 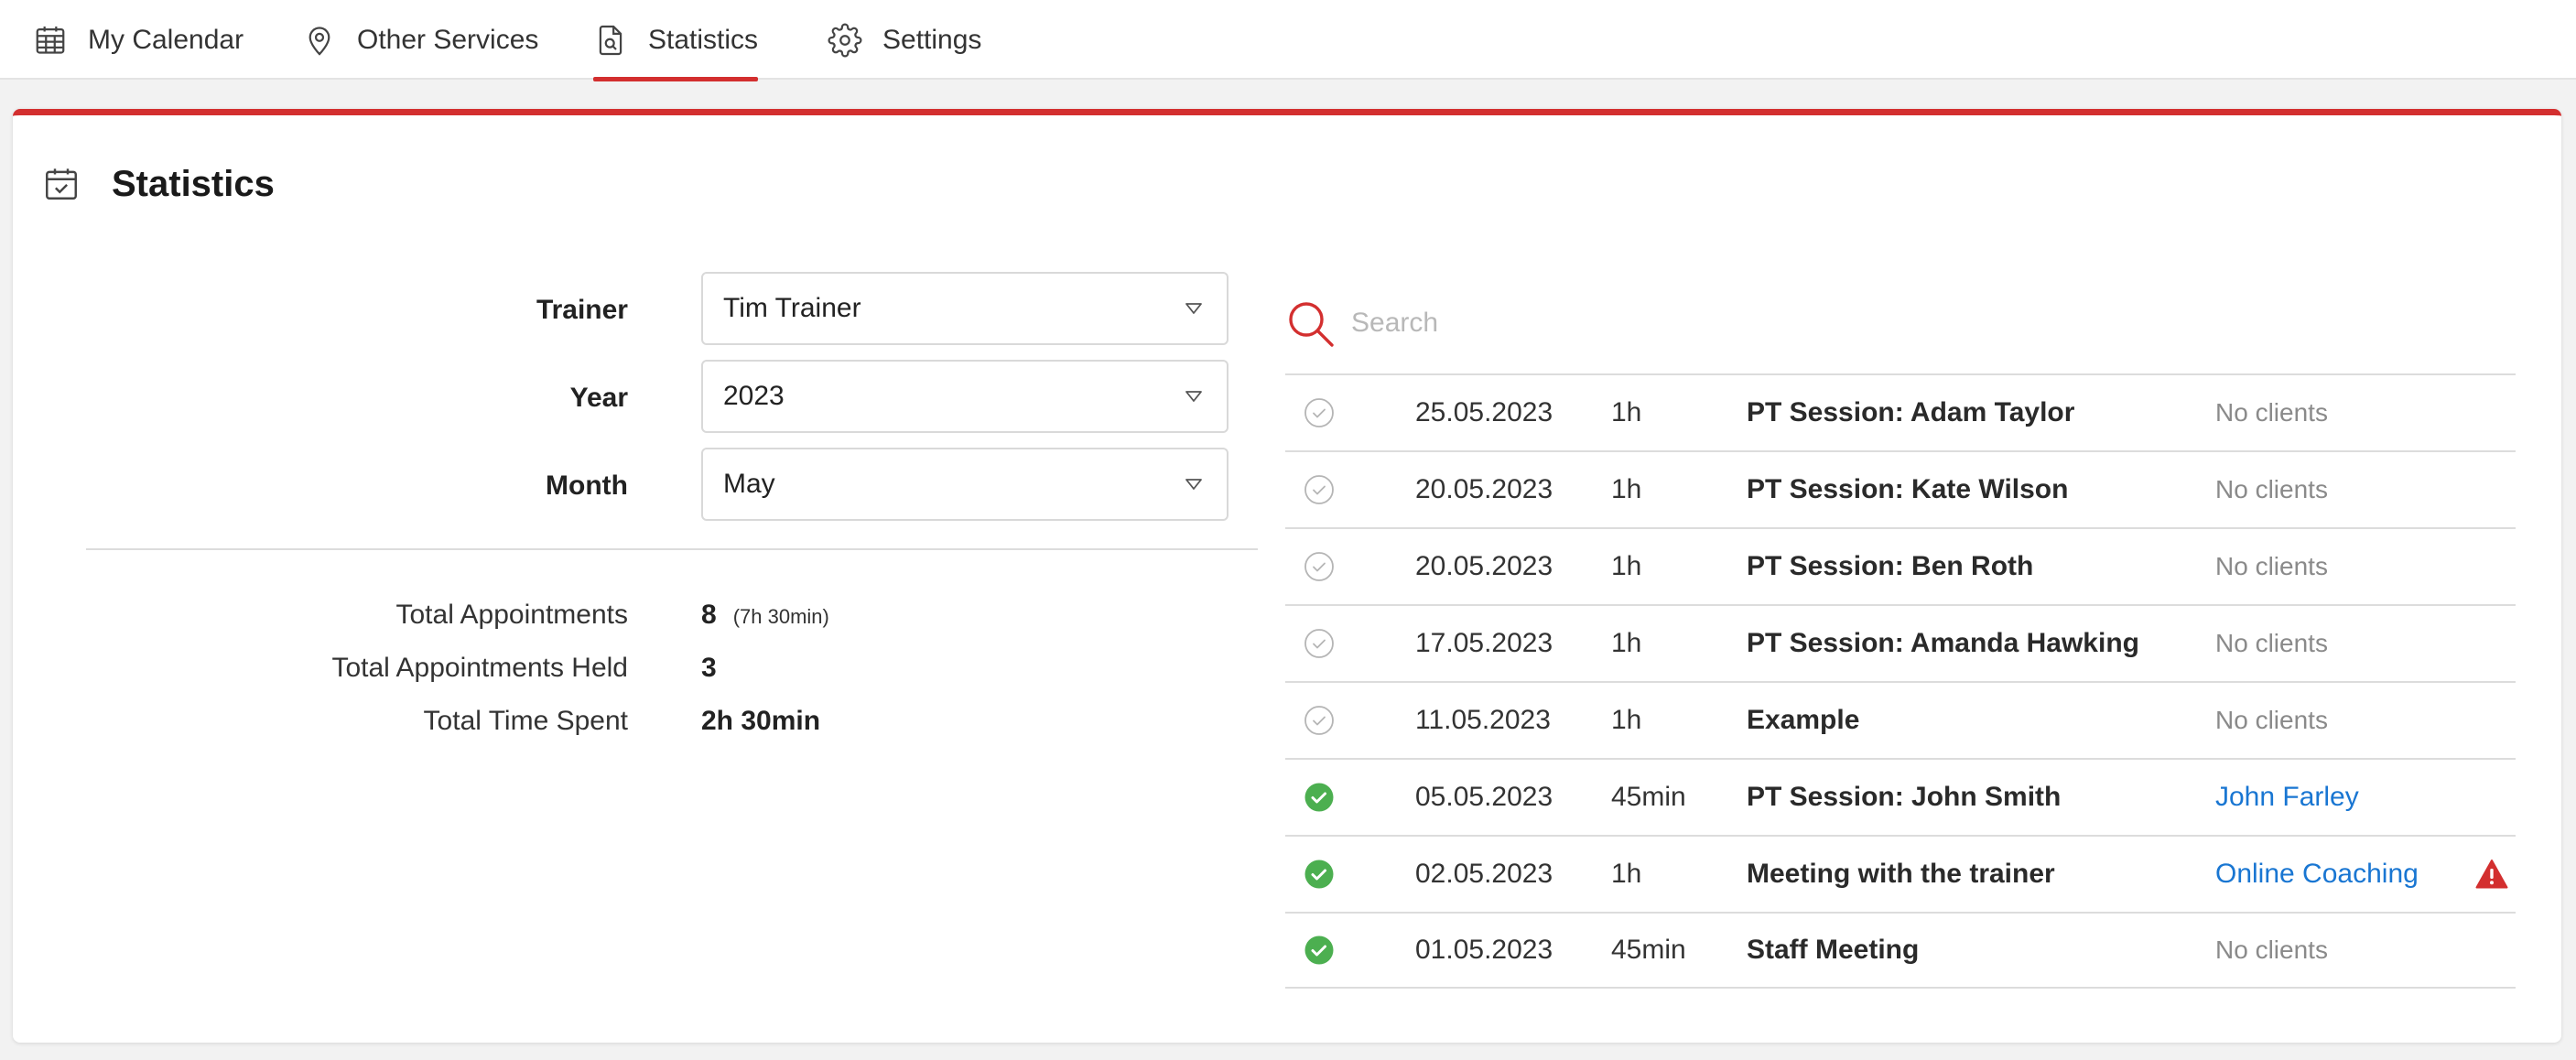 I want to click on tab-settings: Settings, so click(x=905, y=40).